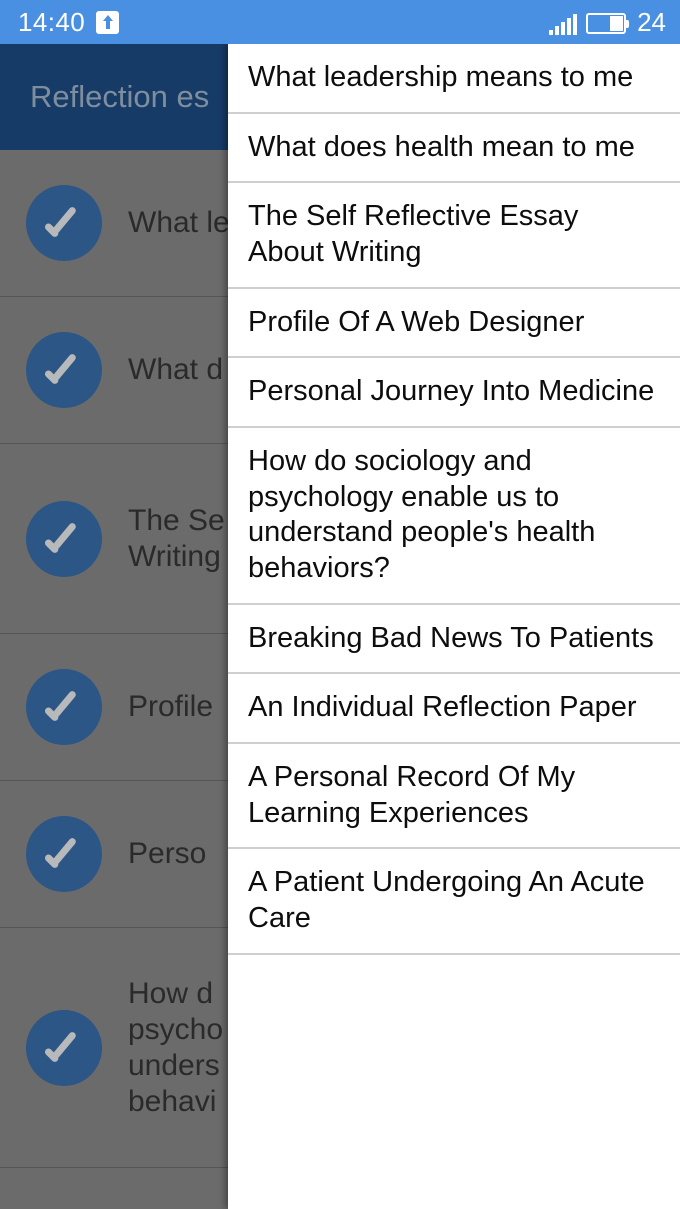 The width and height of the screenshot is (680, 1209). I want to click on signal-bars-icon, so click(563, 24).